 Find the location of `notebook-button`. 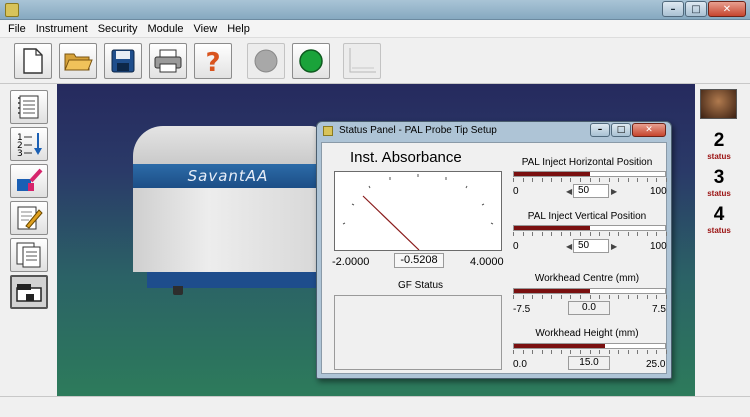

notebook-button is located at coordinates (29, 107).